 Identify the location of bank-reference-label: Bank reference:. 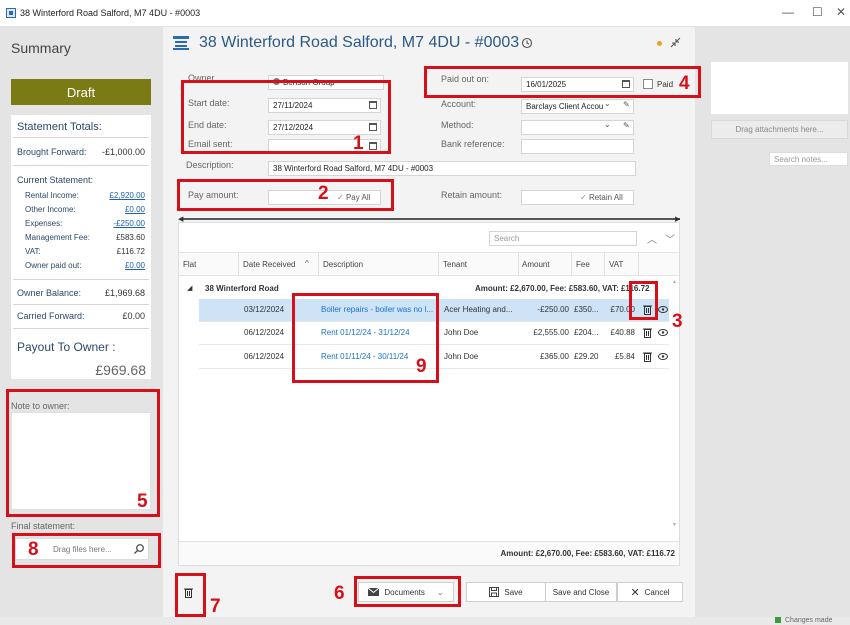
(473, 144).